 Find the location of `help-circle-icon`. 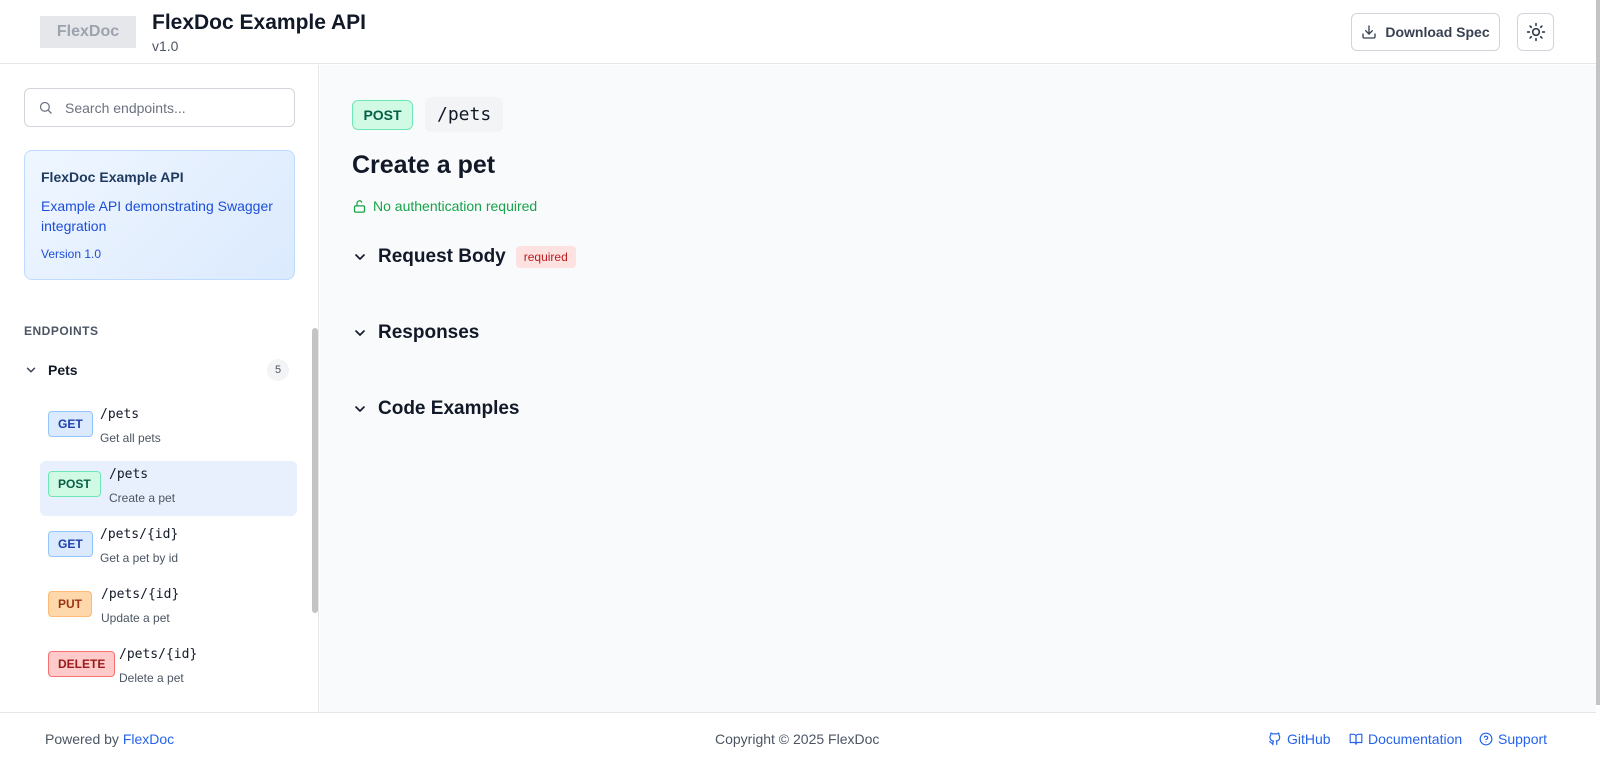

help-circle-icon is located at coordinates (1486, 739).